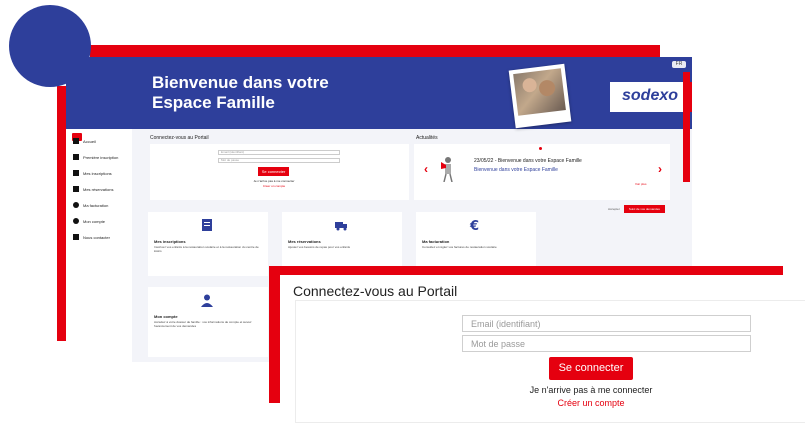 Image resolution: width=805 pixels, height=423 pixels. Describe the element at coordinates (591, 403) in the screenshot. I see `create-account-link: Créer un compte` at that location.